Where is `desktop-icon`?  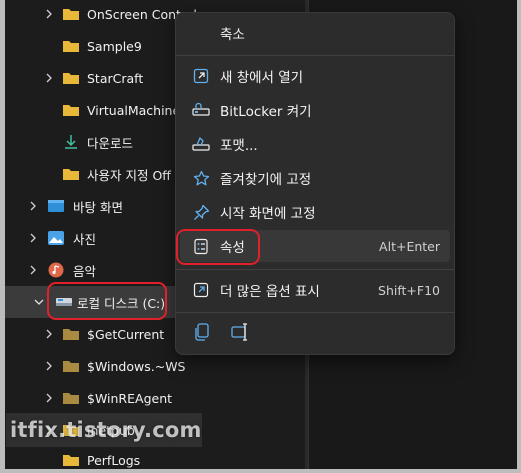
desktop-icon is located at coordinates (56, 206).